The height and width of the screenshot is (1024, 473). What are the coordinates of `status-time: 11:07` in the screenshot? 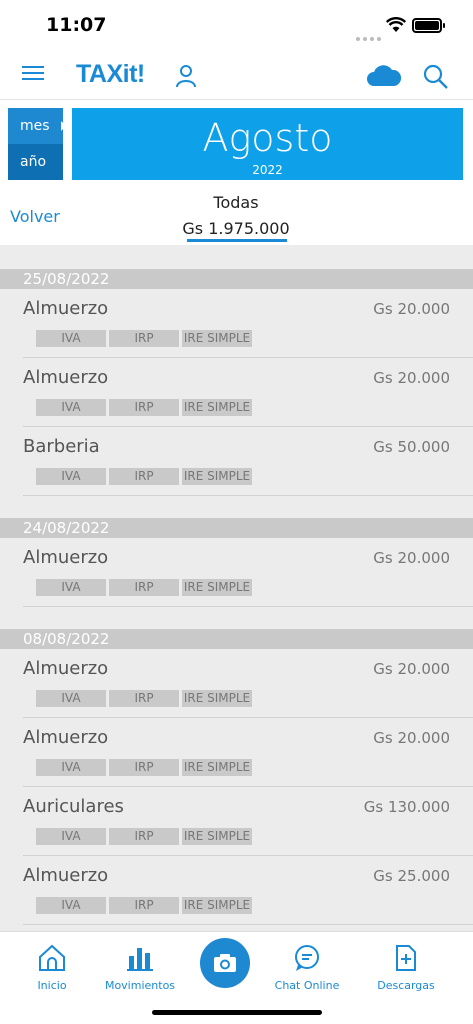 It's located at (76, 25).